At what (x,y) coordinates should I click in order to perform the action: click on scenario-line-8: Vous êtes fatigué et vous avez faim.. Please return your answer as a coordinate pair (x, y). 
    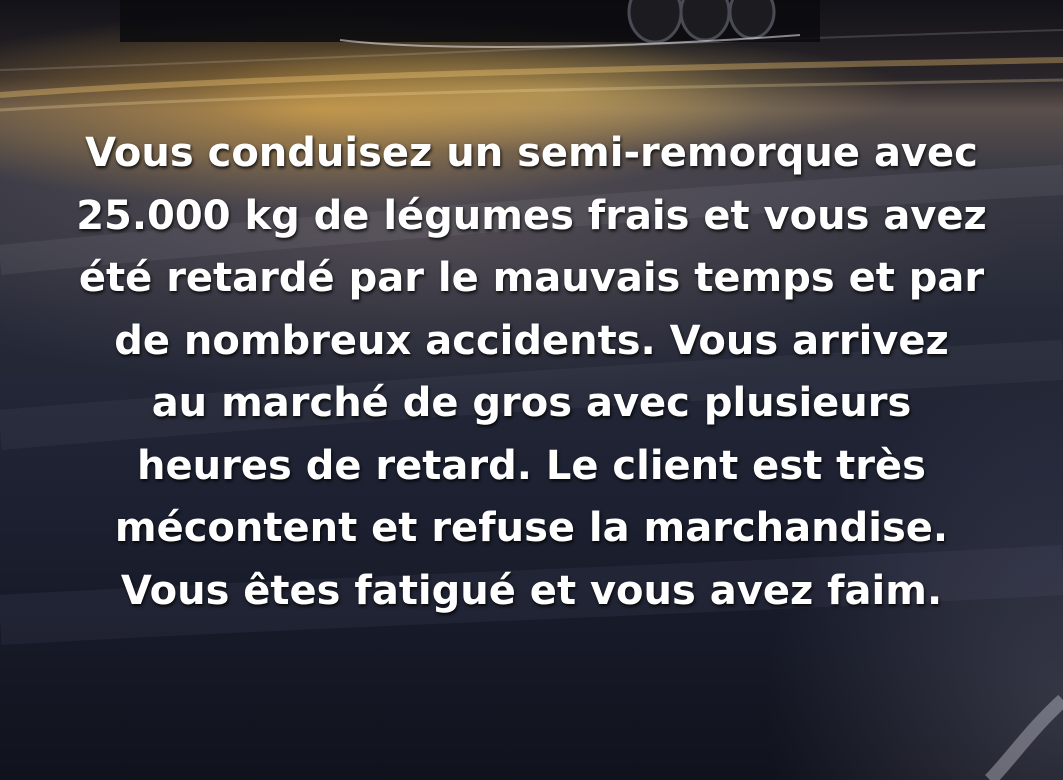
    Looking at the image, I should click on (531, 590).